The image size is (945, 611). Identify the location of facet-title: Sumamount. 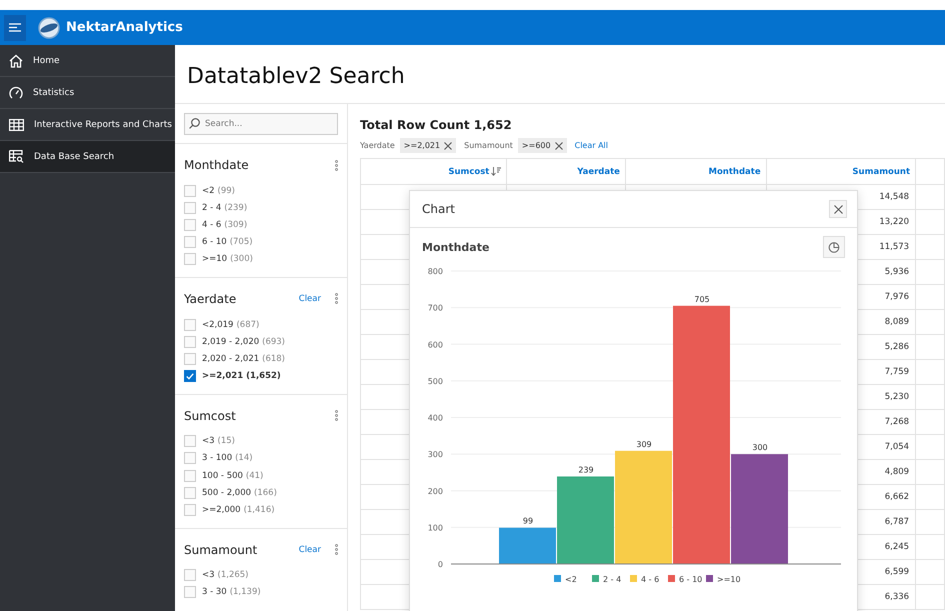
(221, 549).